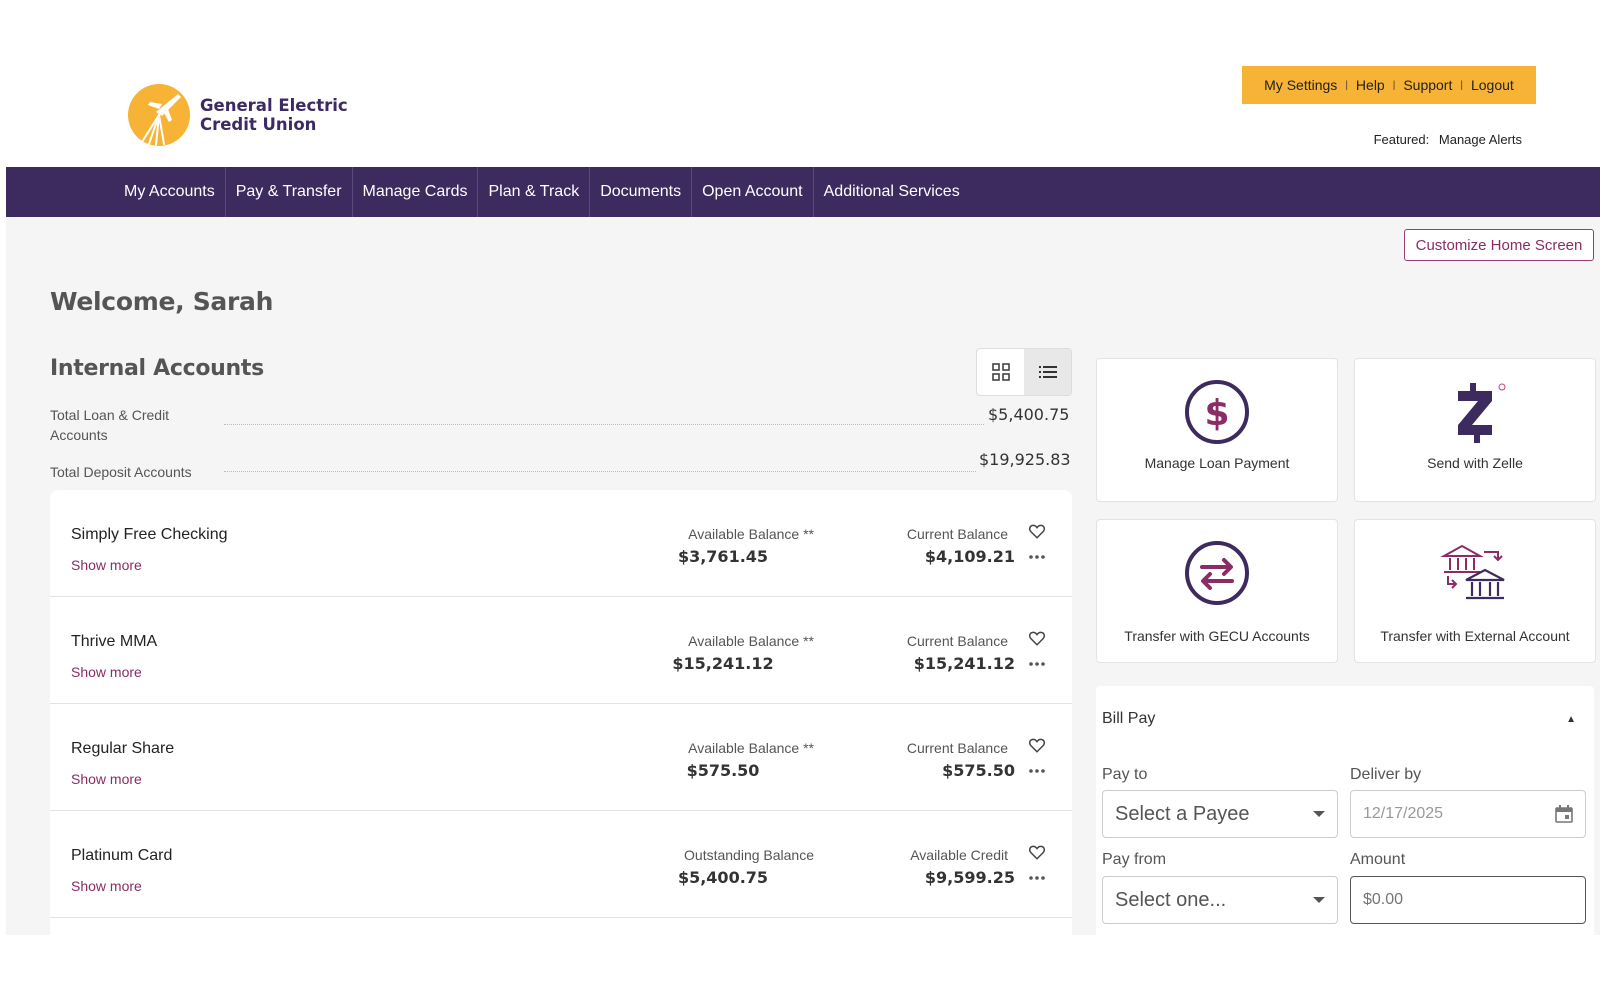  What do you see at coordinates (1370, 85) in the screenshot?
I see `help-link: Help` at bounding box center [1370, 85].